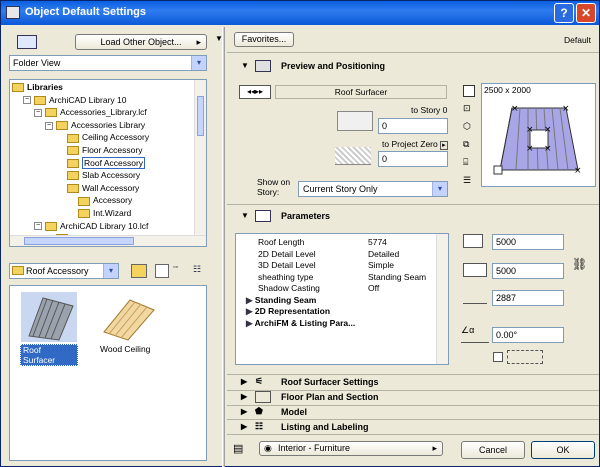 The image size is (600, 467). What do you see at coordinates (528, 271) in the screenshot?
I see `dimension-b-input: 5000` at bounding box center [528, 271].